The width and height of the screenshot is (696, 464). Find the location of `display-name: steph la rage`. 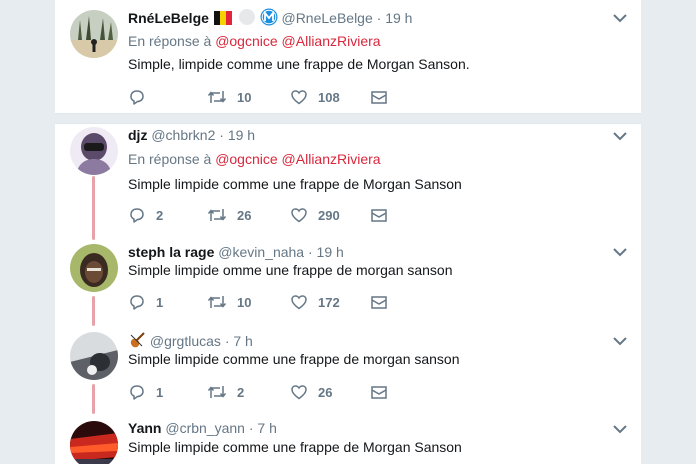

display-name: steph la rage is located at coordinates (171, 252).